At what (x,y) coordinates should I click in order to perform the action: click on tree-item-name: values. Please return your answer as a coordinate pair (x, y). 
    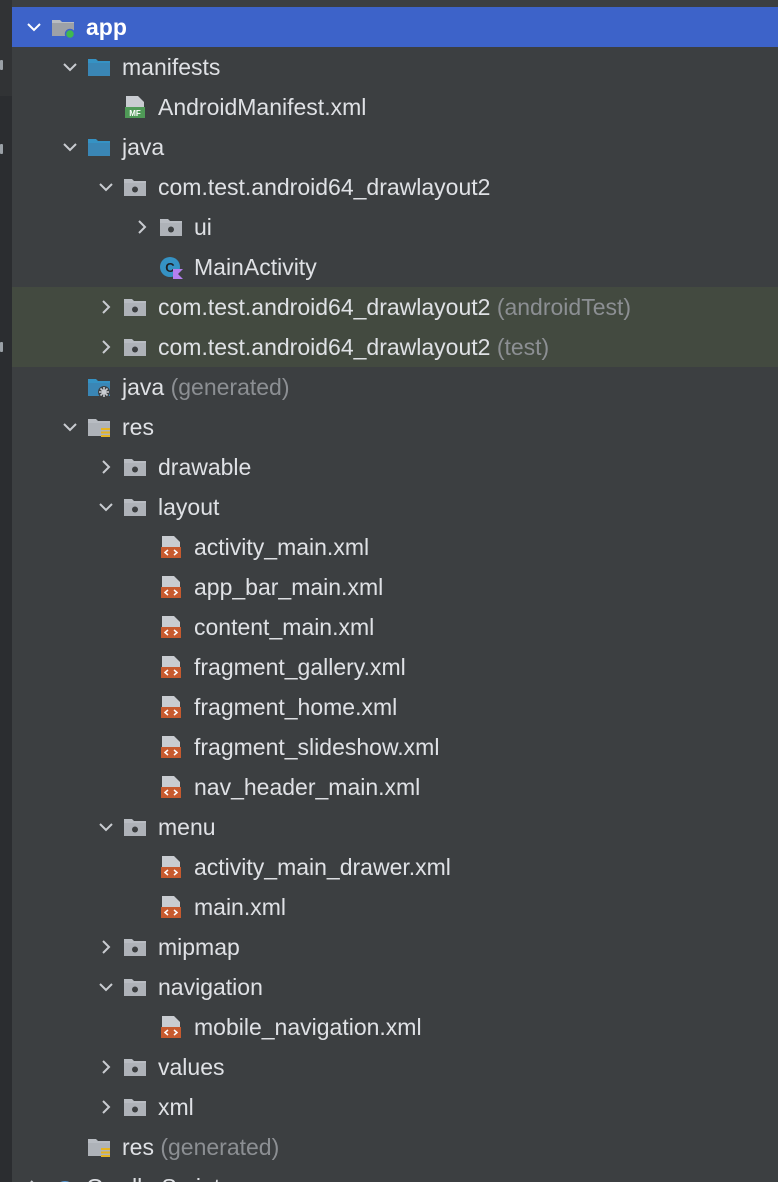
    Looking at the image, I should click on (191, 1067).